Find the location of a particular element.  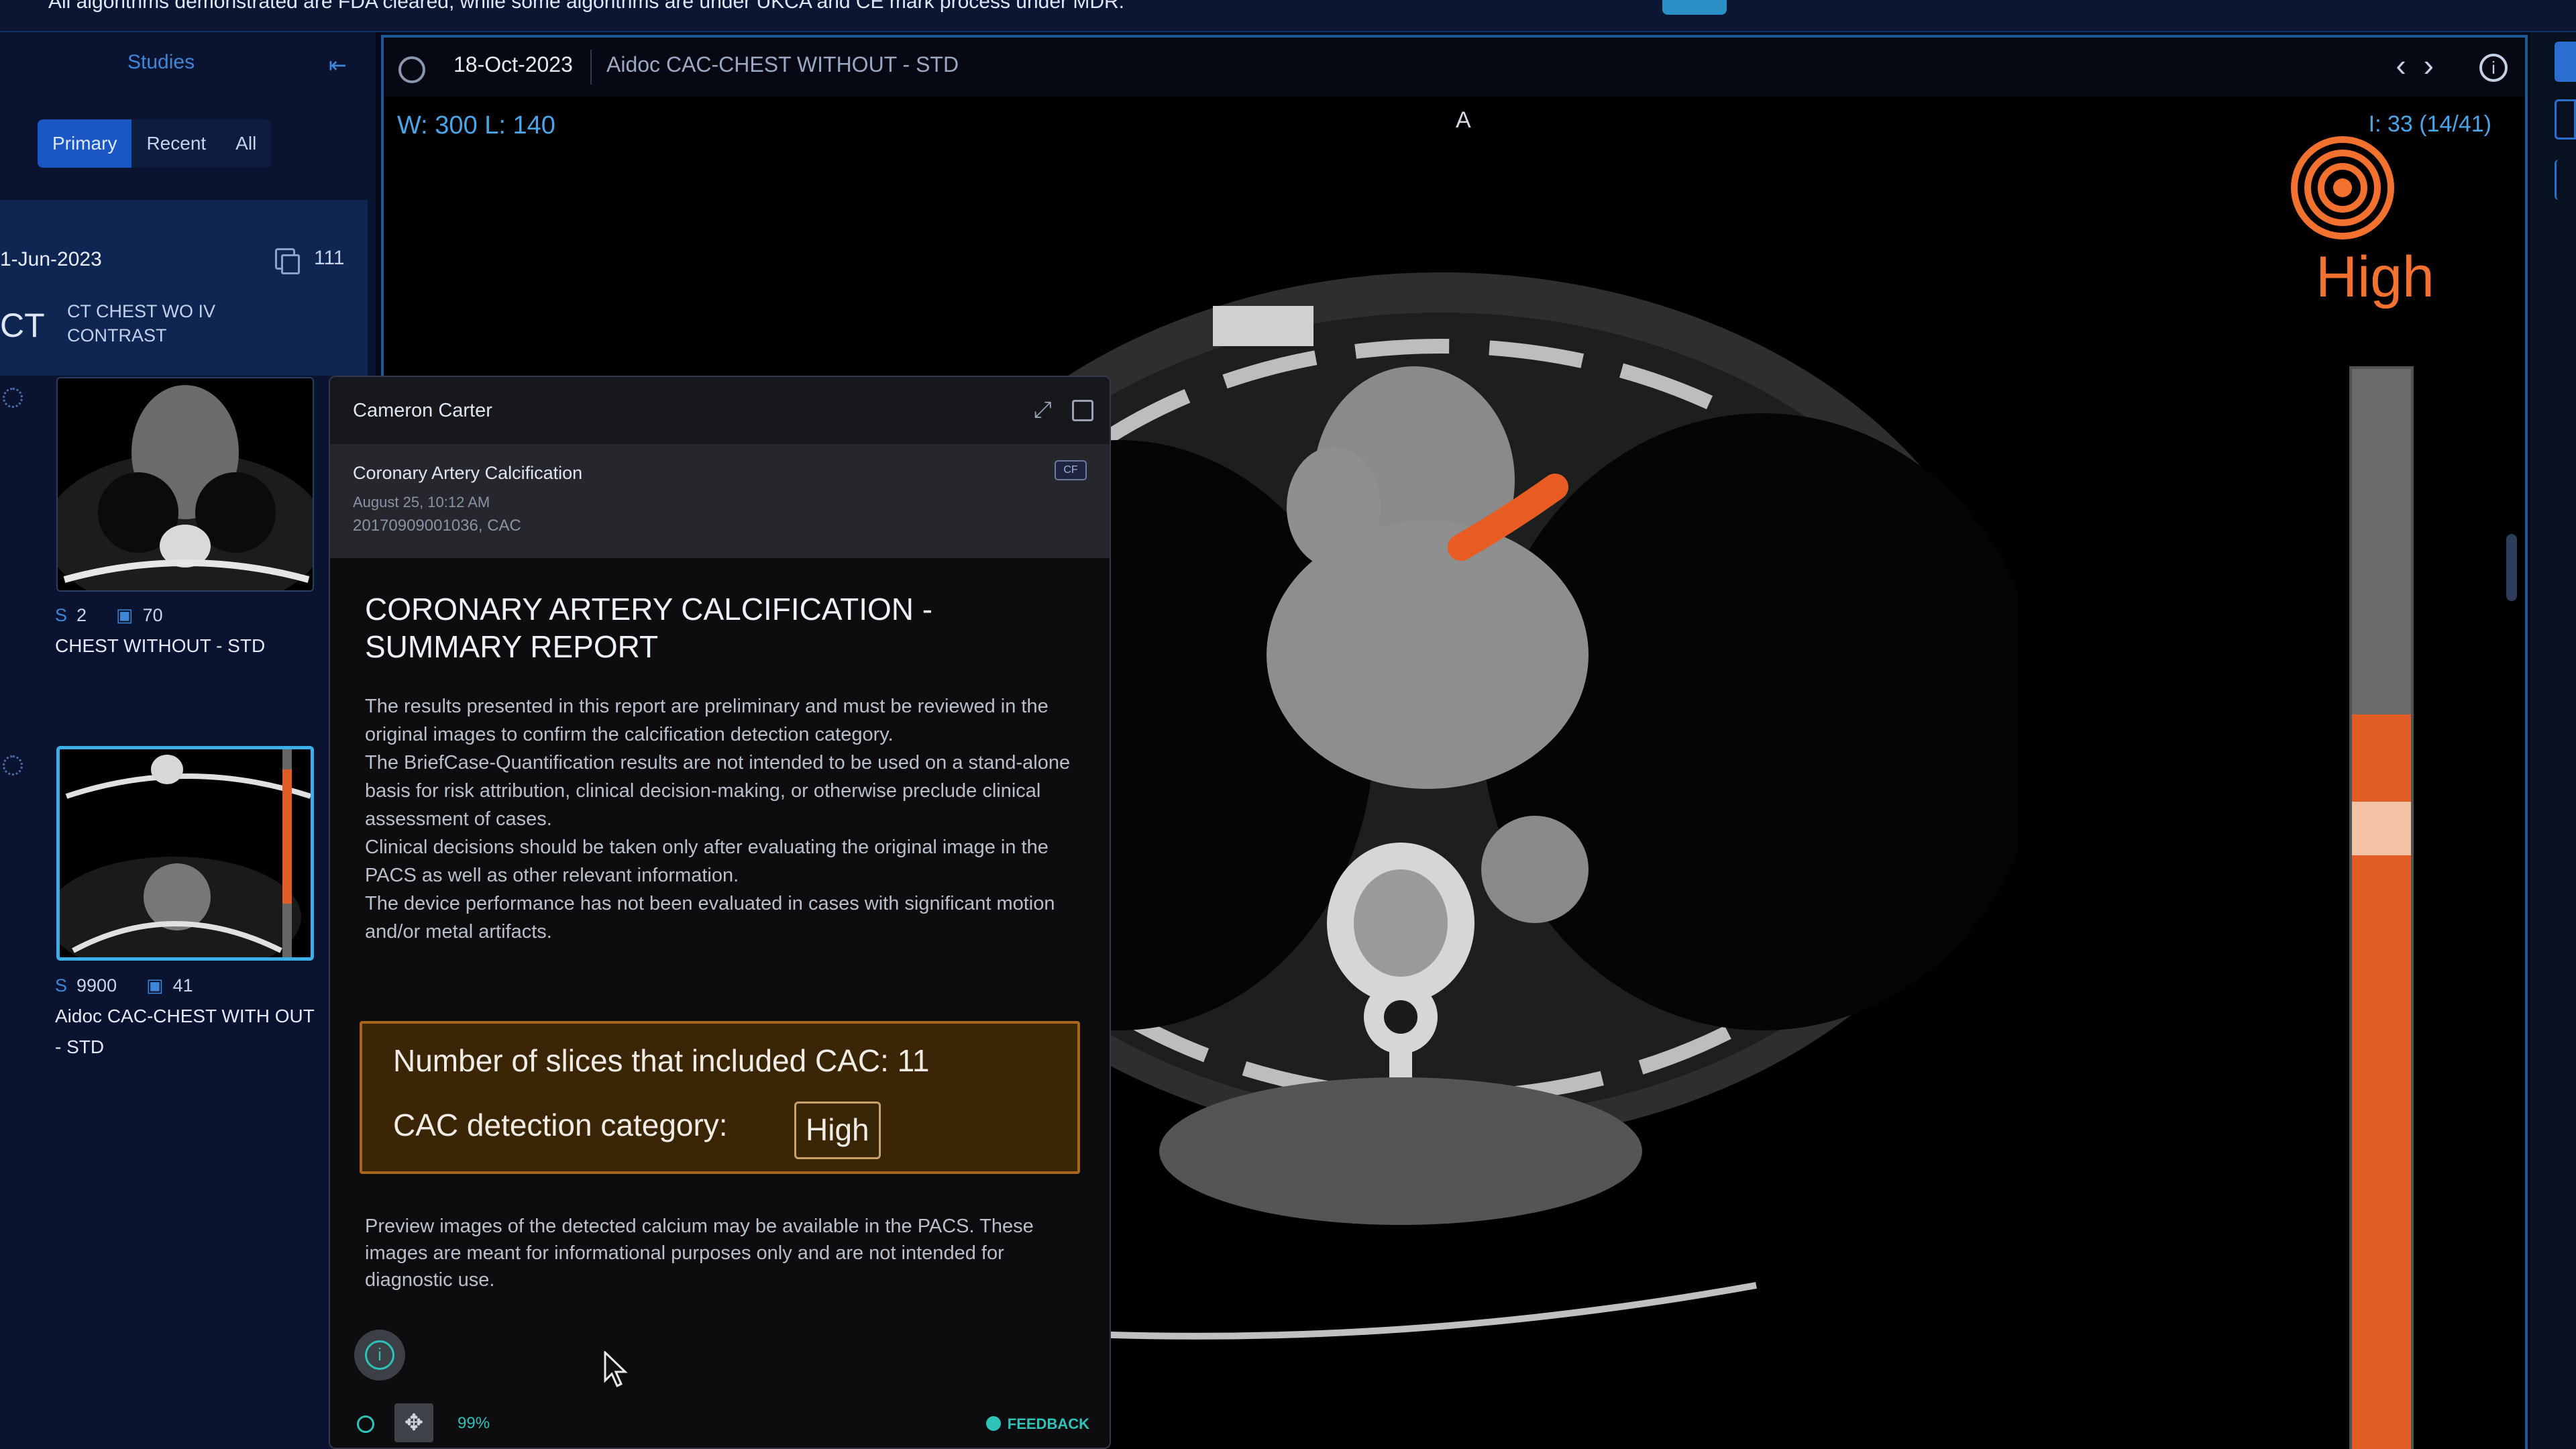

move-icon: ✥ is located at coordinates (413, 1422).